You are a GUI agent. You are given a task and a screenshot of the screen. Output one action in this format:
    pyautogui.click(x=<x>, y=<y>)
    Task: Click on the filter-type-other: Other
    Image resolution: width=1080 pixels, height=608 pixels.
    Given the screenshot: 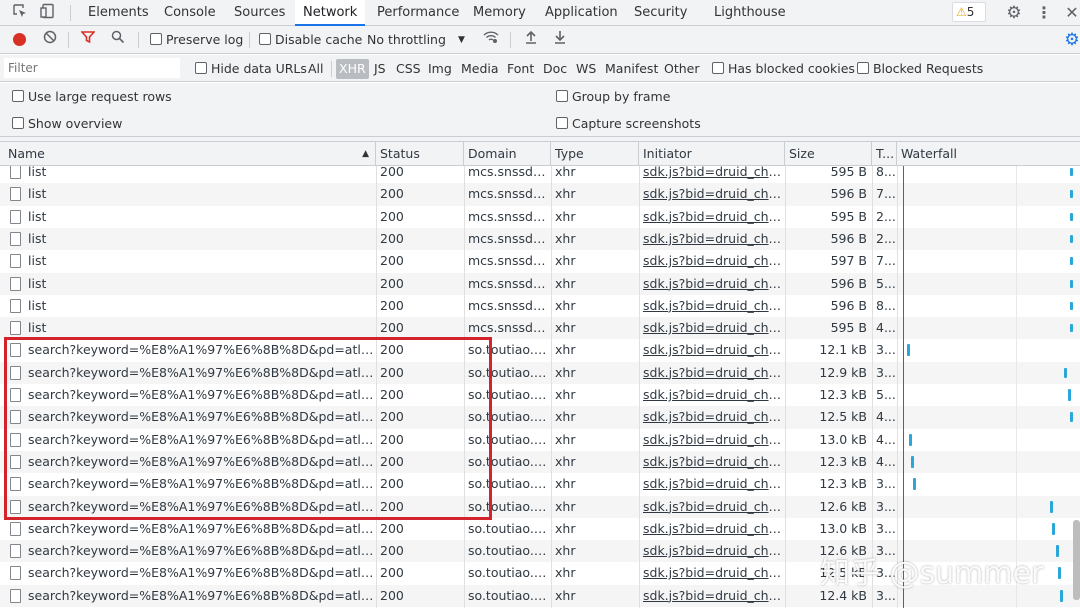 What is the action you would take?
    pyautogui.click(x=682, y=68)
    